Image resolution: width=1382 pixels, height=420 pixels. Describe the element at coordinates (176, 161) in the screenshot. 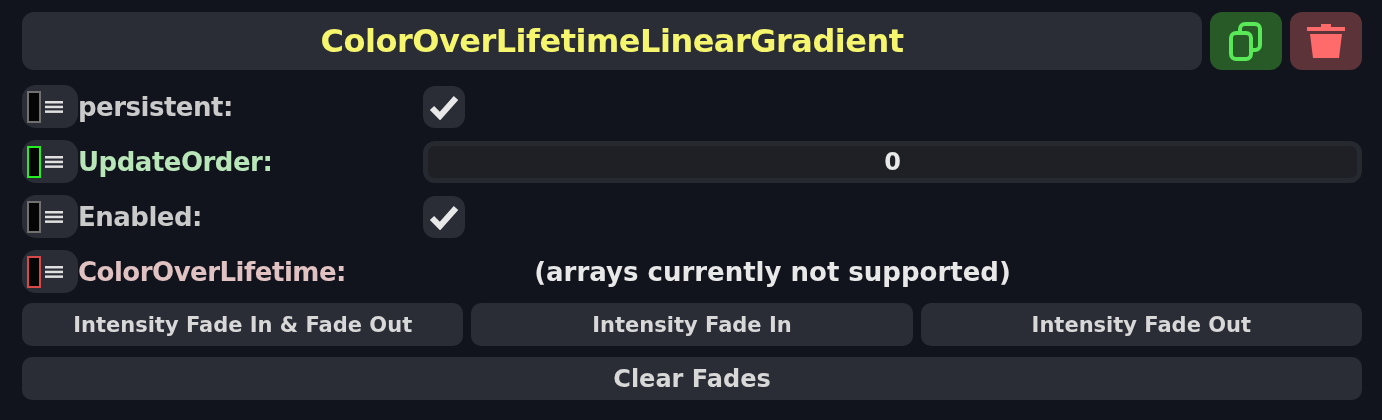

I see `field-label: UpdateOrder:` at that location.